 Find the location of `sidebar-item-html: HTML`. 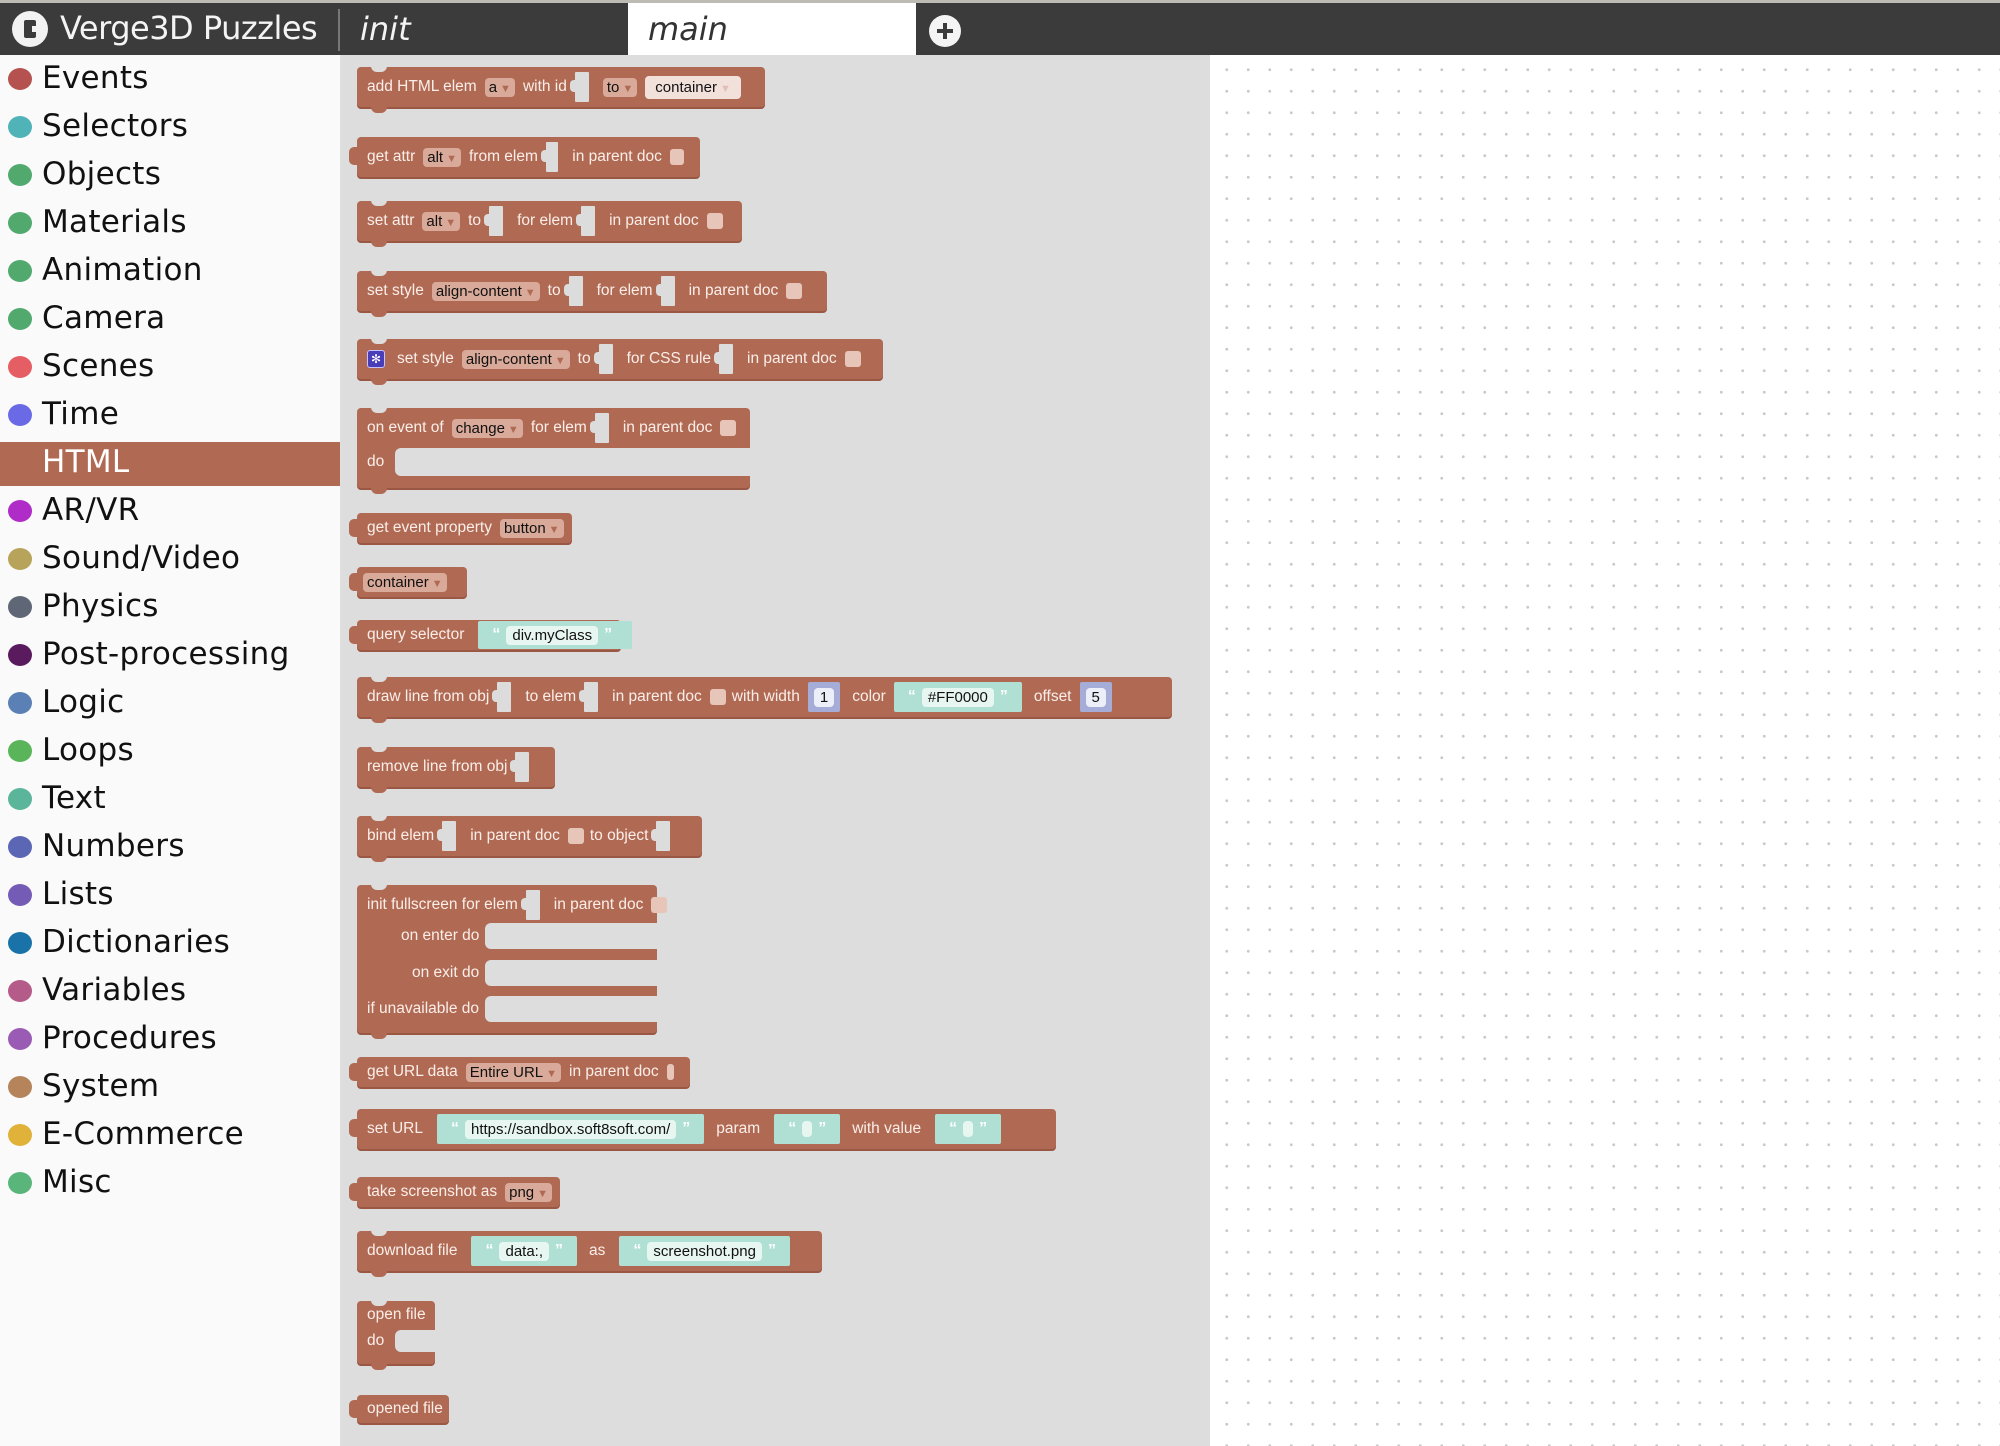

sidebar-item-html: HTML is located at coordinates (170, 464).